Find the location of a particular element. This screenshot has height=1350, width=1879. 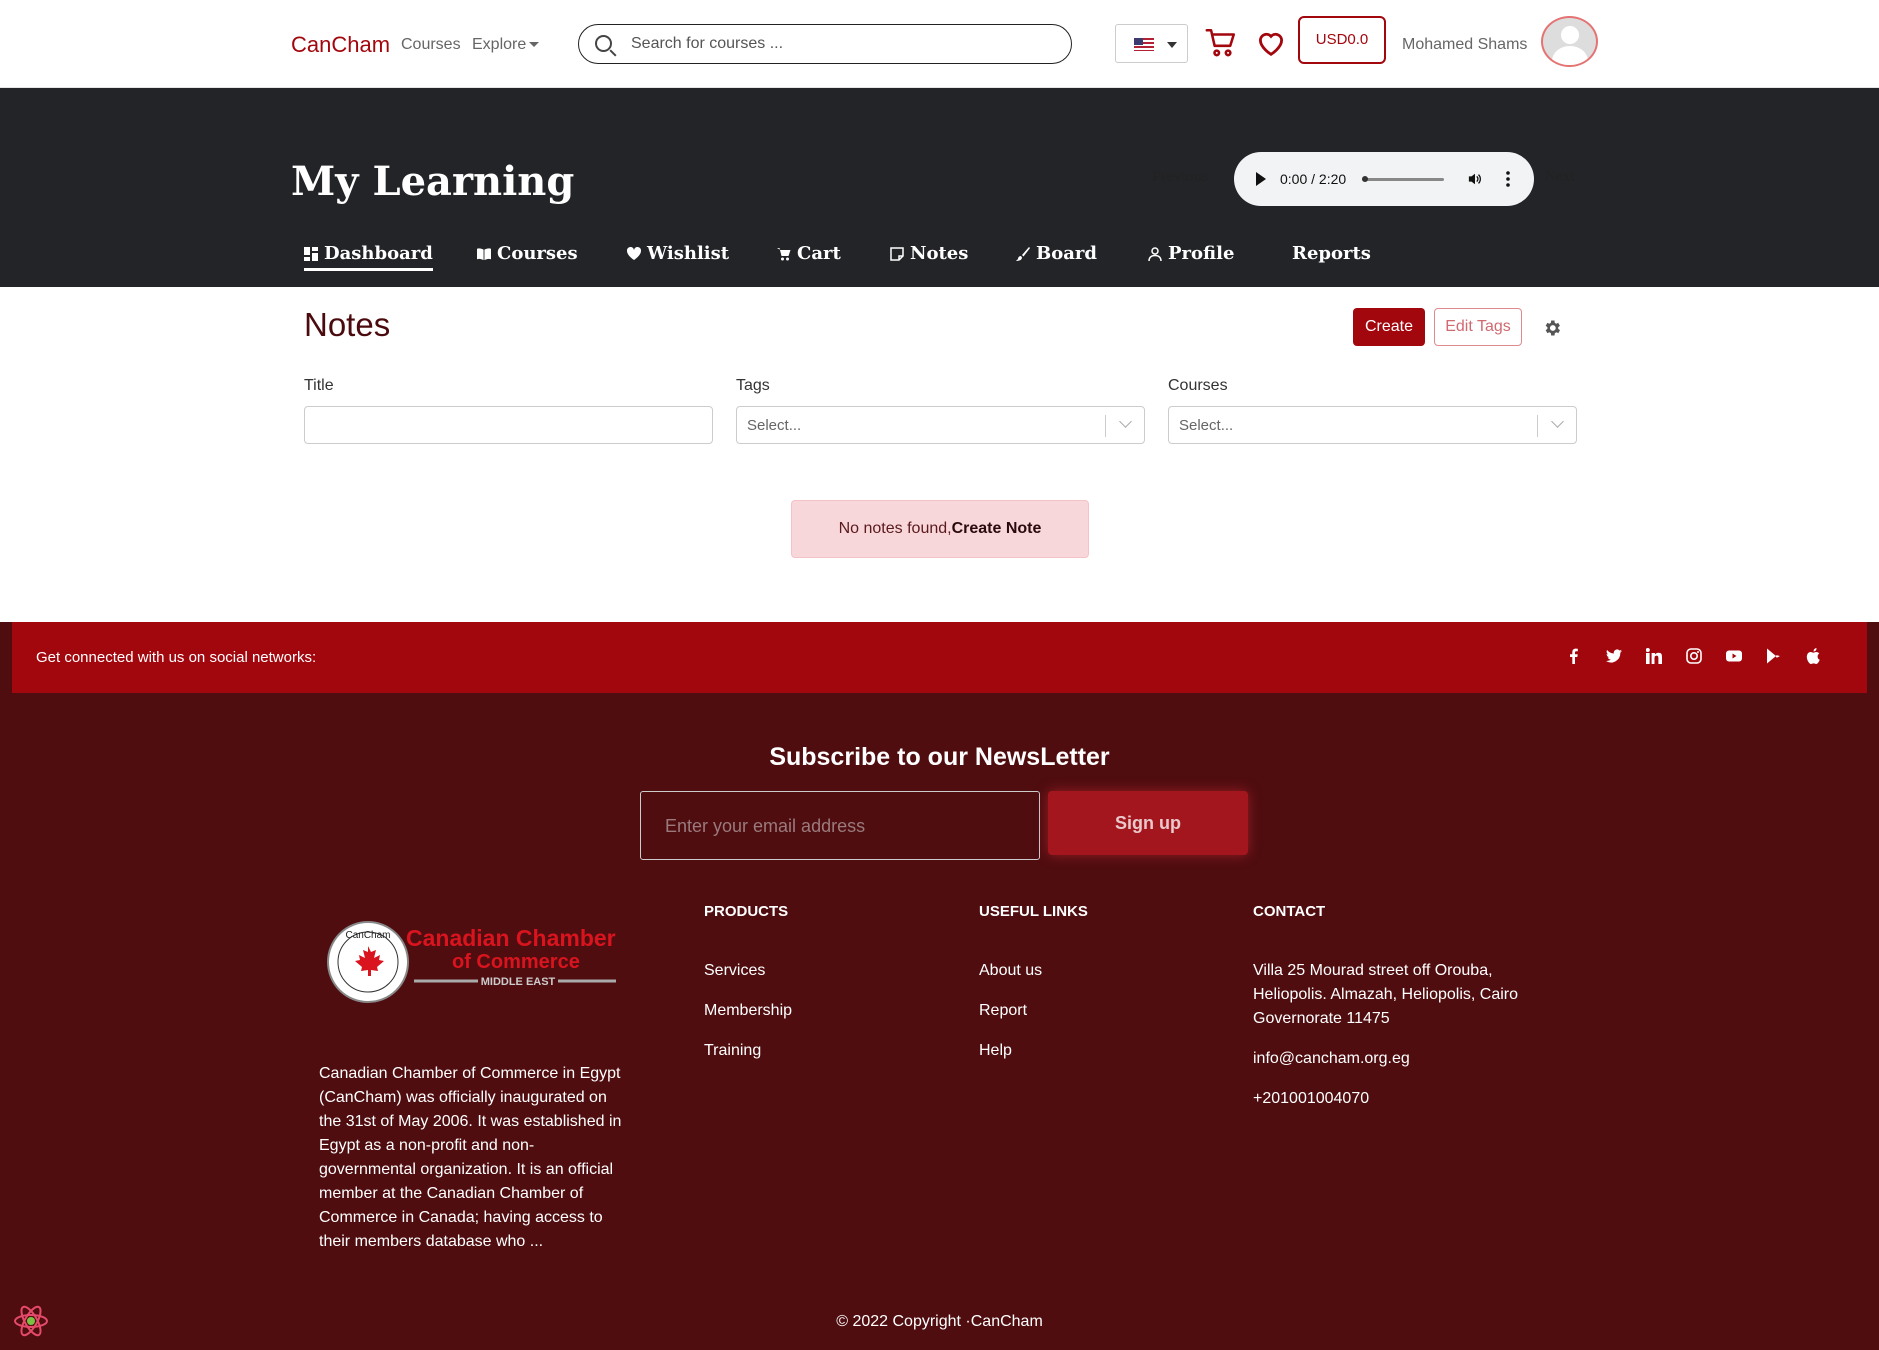

logo-sub-text: of Commerce is located at coordinates (516, 962).